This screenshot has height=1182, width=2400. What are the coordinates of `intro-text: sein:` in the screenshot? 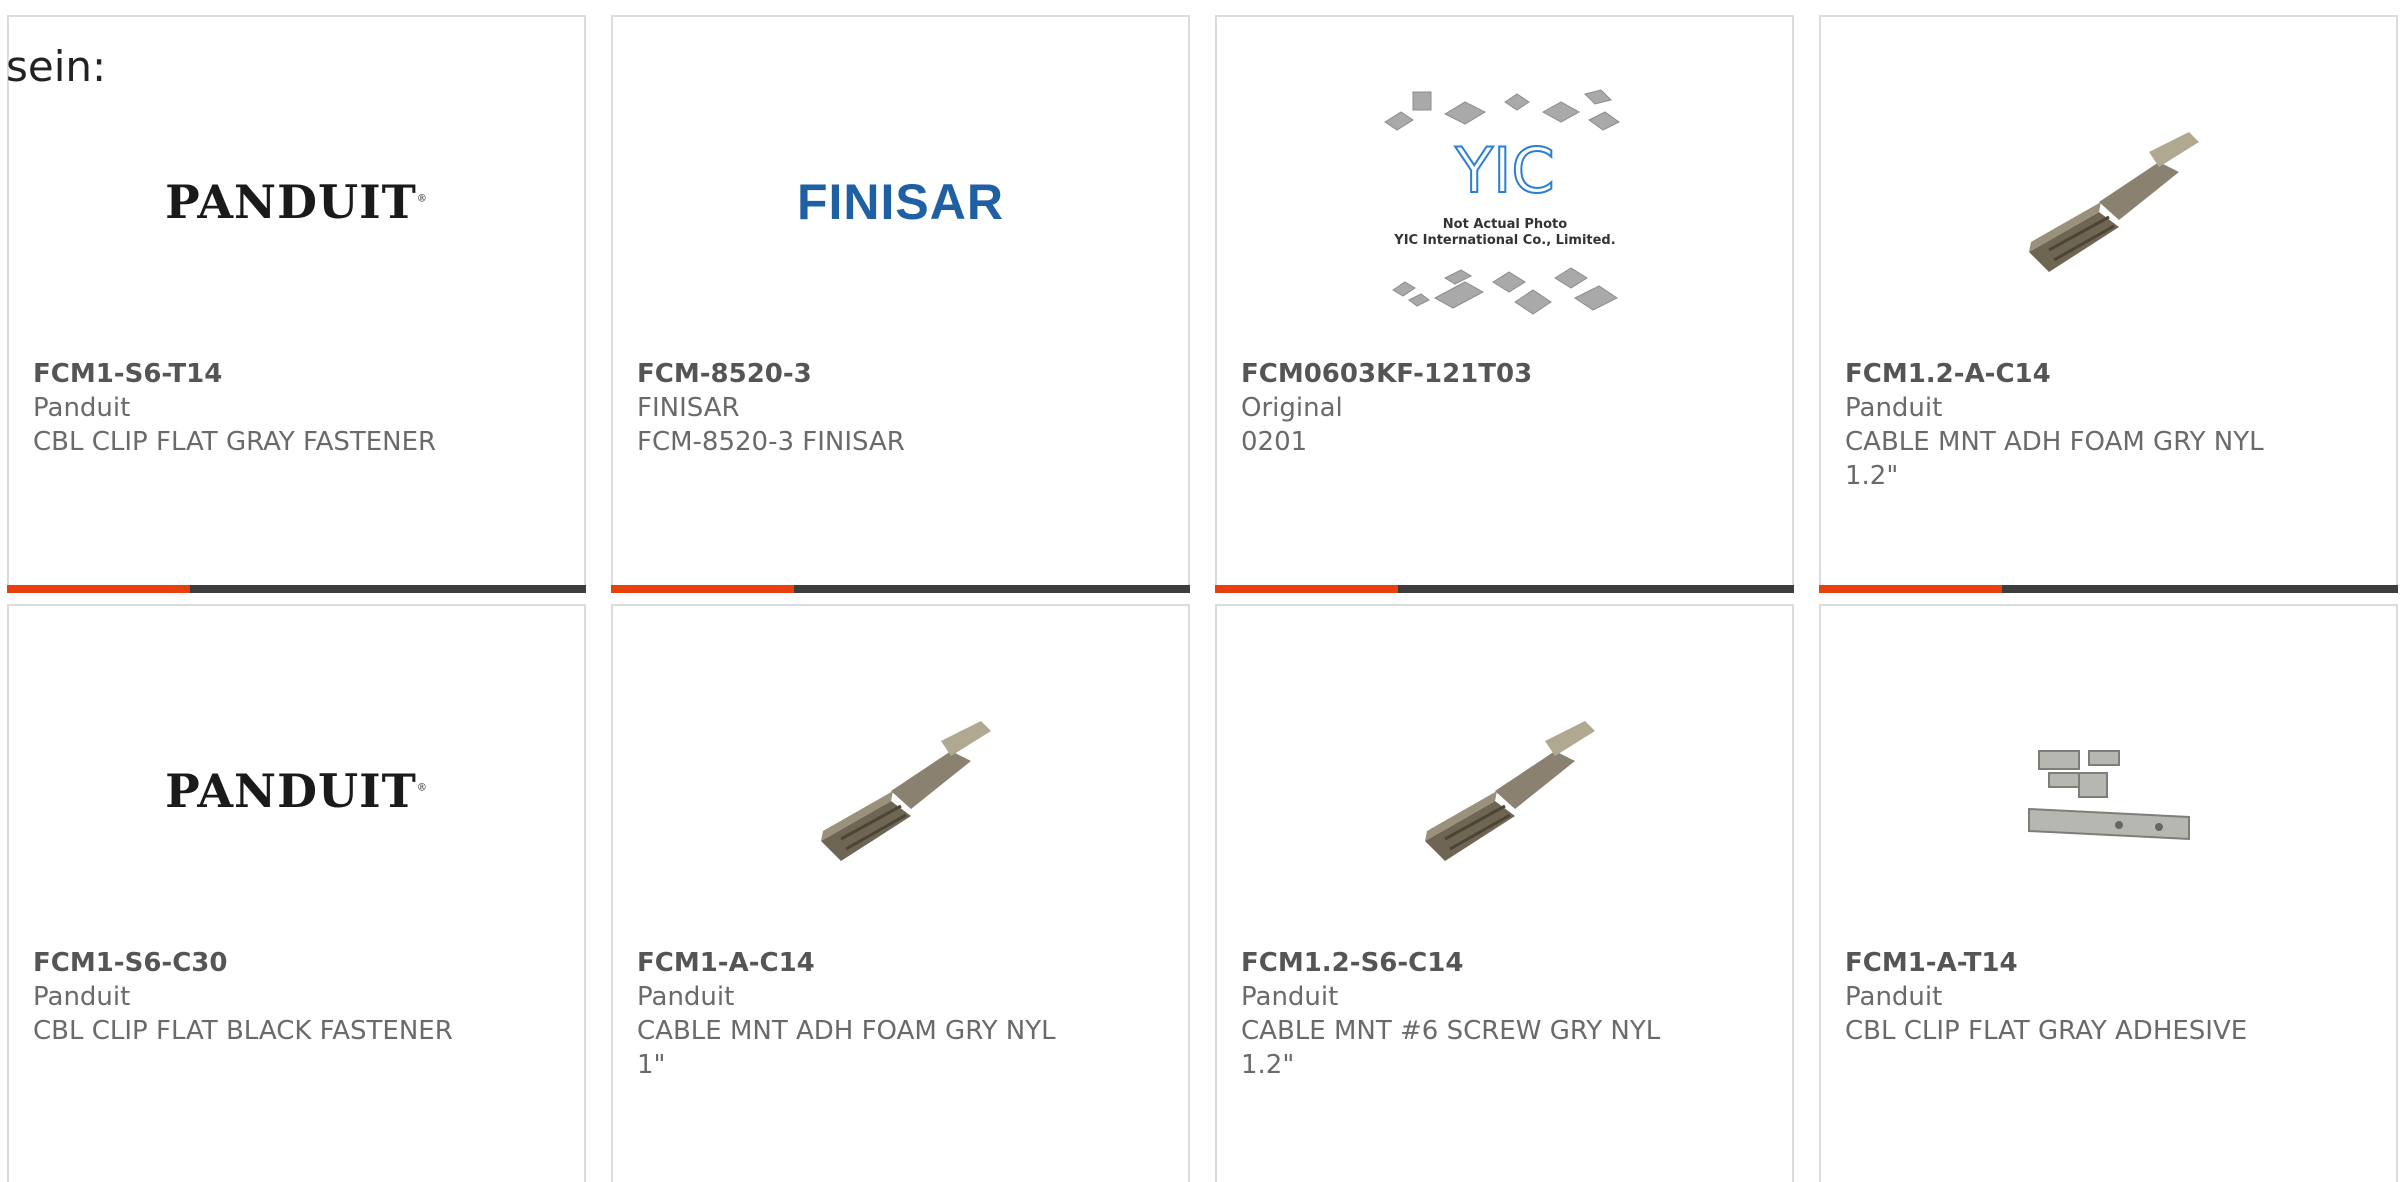 It's located at (56, 66).